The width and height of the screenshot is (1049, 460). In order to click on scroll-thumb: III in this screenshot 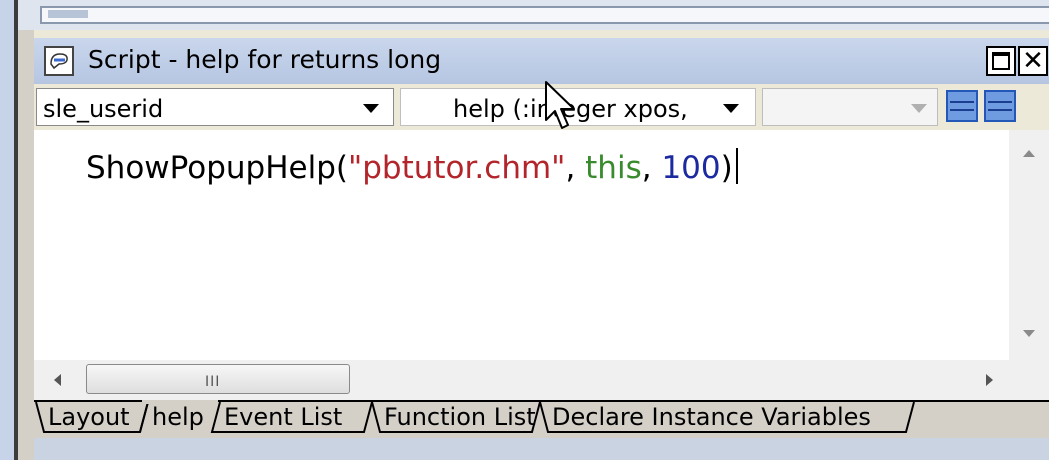, I will do `click(218, 379)`.